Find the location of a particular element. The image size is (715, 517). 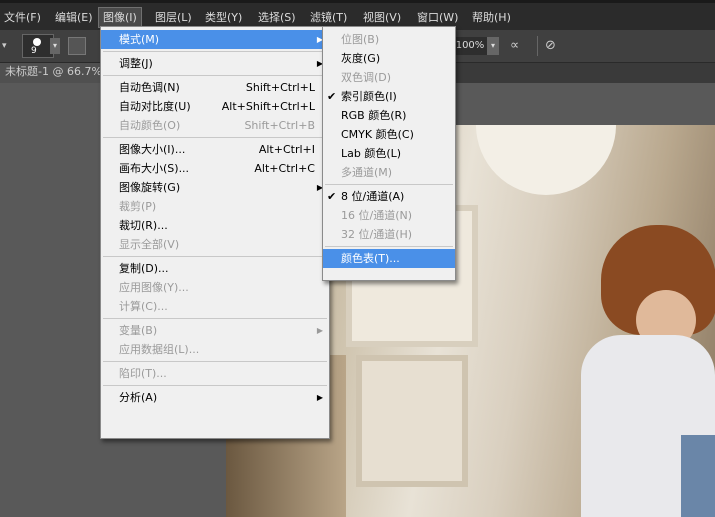

image-menu-item-label: 自动颜色(O) is located at coordinates (150, 125).